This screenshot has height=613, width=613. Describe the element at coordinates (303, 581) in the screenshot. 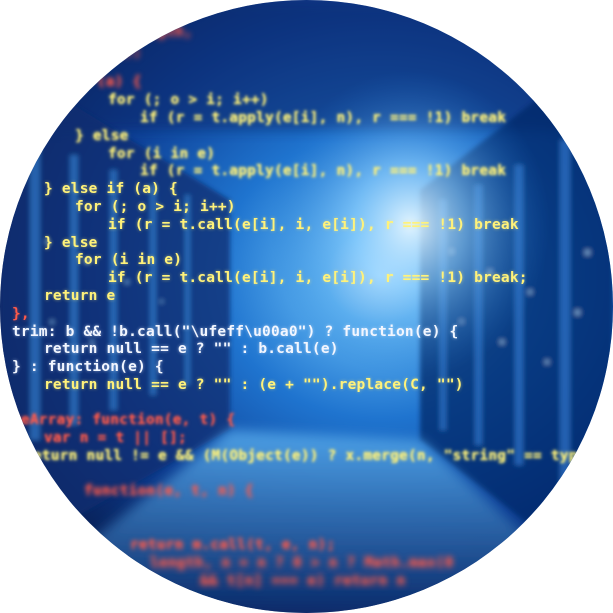

I see `code-line: && t[n] === e) return n` at that location.